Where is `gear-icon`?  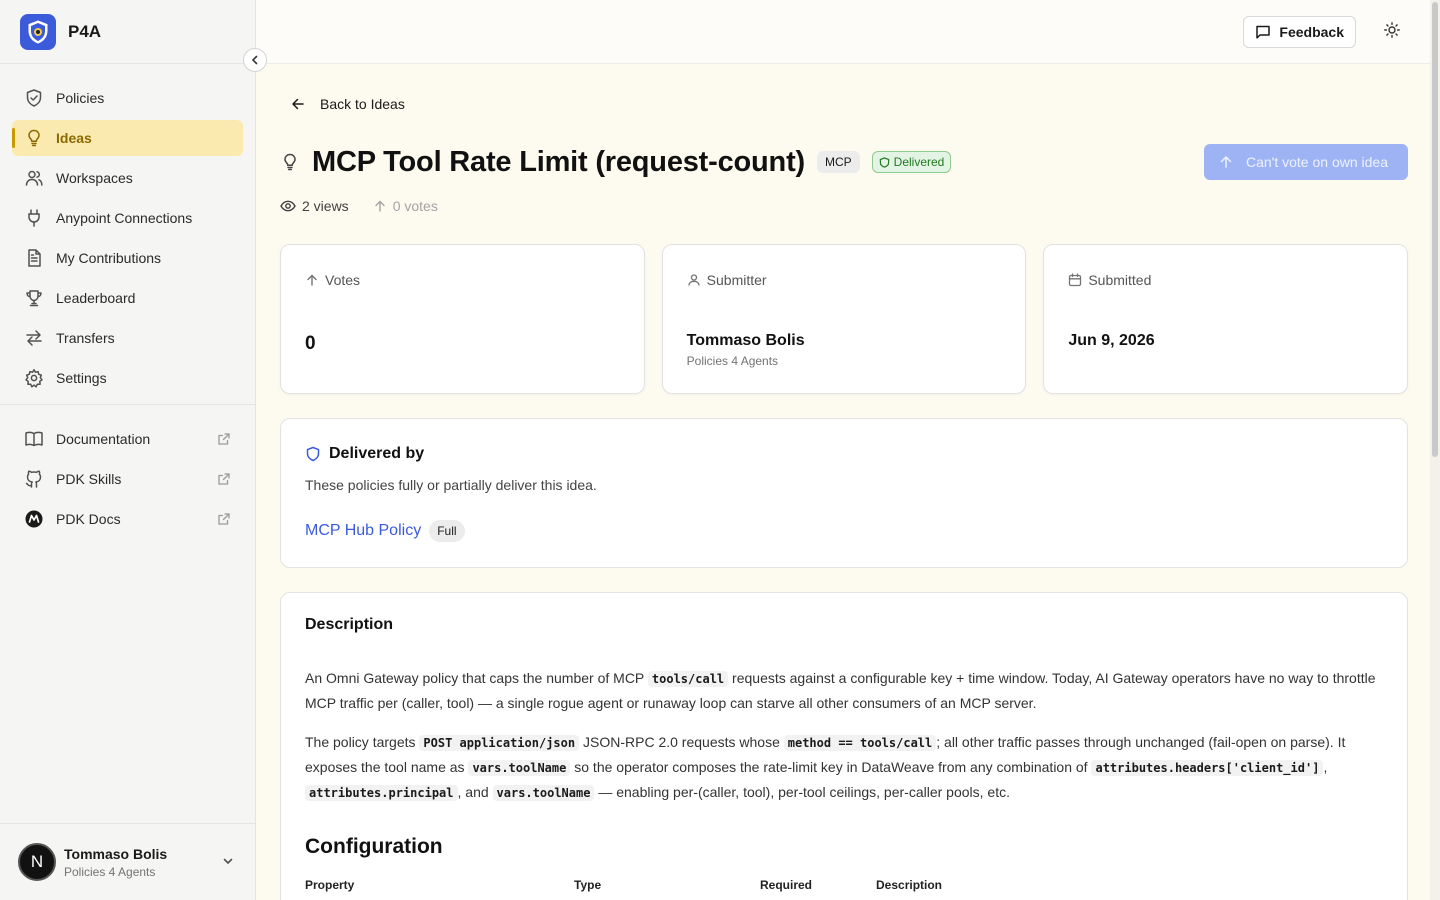
gear-icon is located at coordinates (34, 378).